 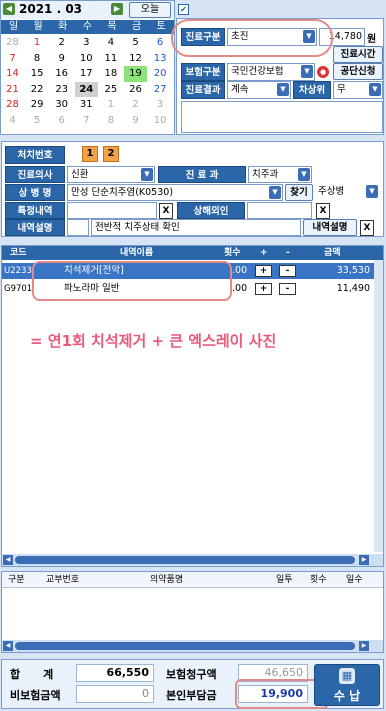 I want to click on doctor-value: 신환, so click(x=80, y=174).